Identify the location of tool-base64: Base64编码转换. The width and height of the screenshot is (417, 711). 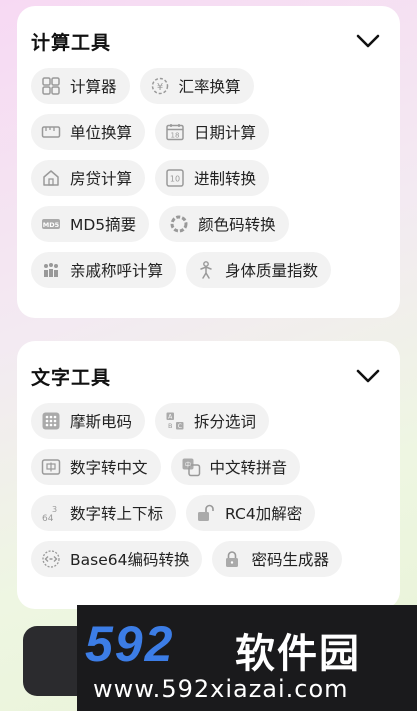
(117, 559).